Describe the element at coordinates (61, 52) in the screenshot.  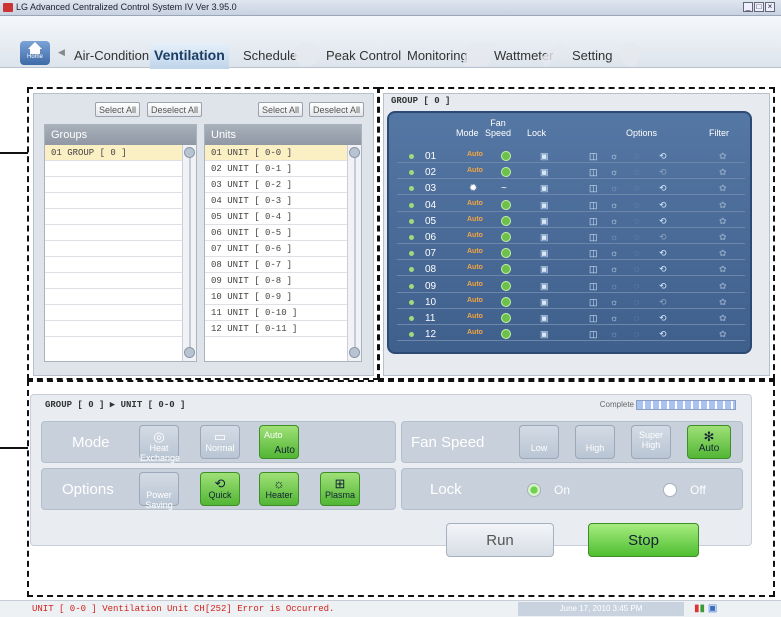
I see `back-arrow-icon: ◀` at that location.